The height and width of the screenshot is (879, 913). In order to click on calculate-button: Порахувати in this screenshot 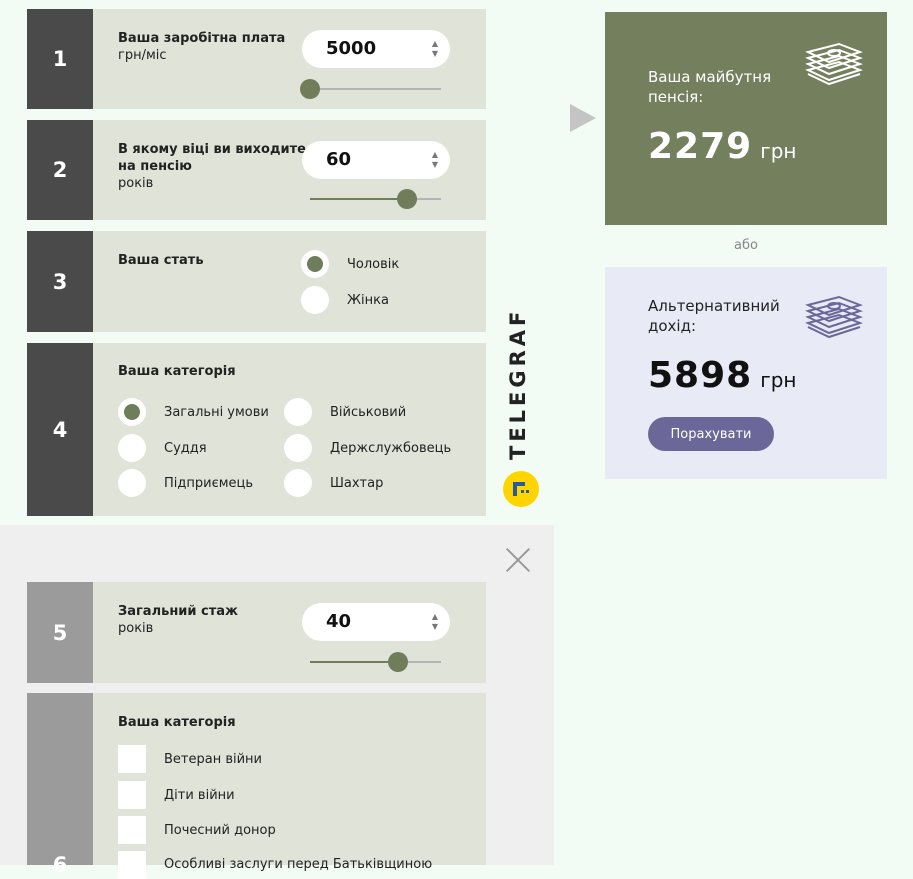, I will do `click(711, 434)`.